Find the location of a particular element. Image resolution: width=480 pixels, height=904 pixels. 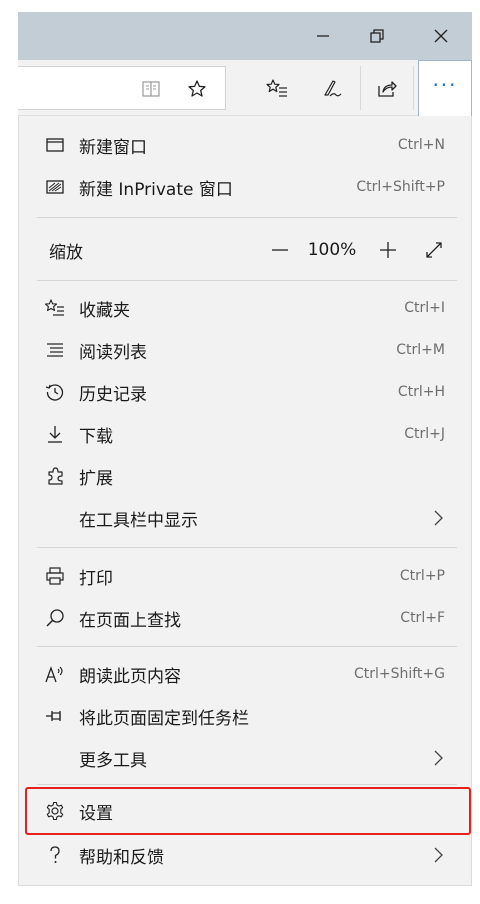

menu-item-pin-to-taskbar: 将此页面固定到任务栏 is located at coordinates (246, 716).